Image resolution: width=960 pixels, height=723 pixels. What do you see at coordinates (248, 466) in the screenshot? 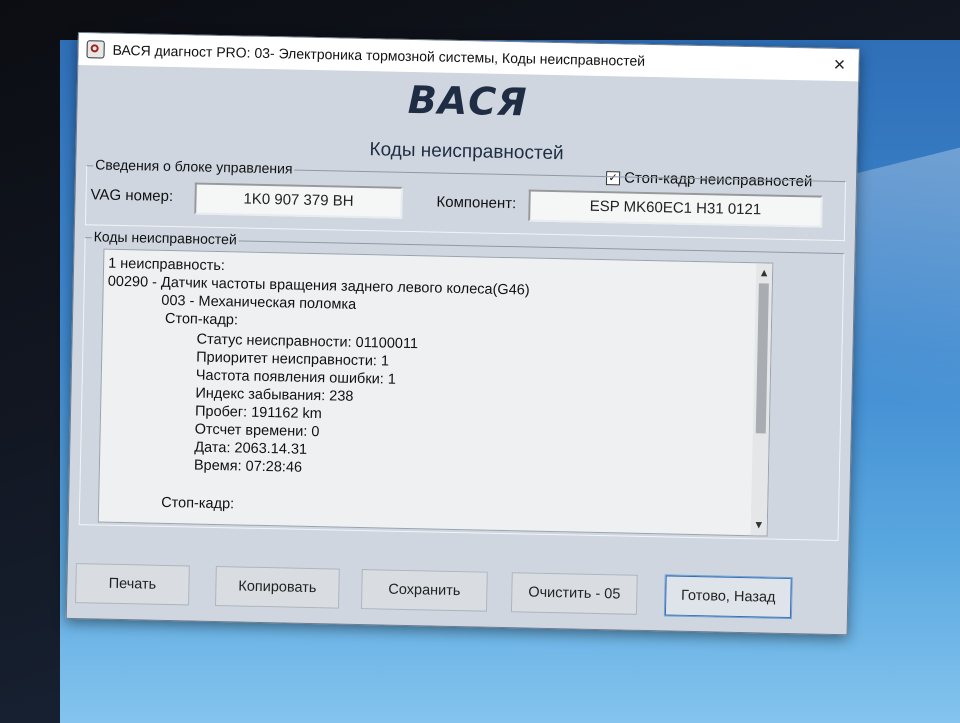
I see `time-line: Время: 07:28:46` at bounding box center [248, 466].